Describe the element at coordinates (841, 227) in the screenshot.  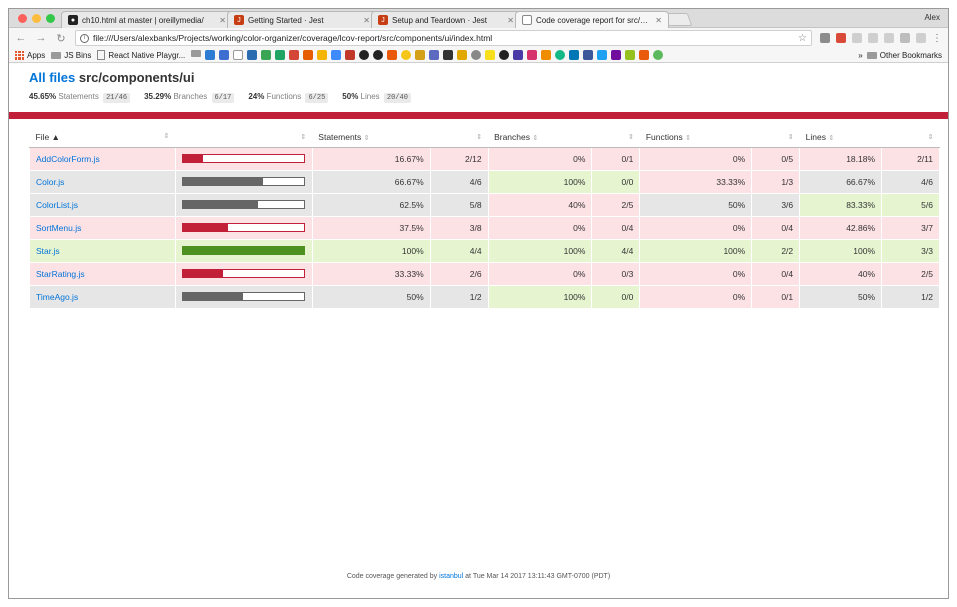
I see `lines-pct: 42.86%` at that location.